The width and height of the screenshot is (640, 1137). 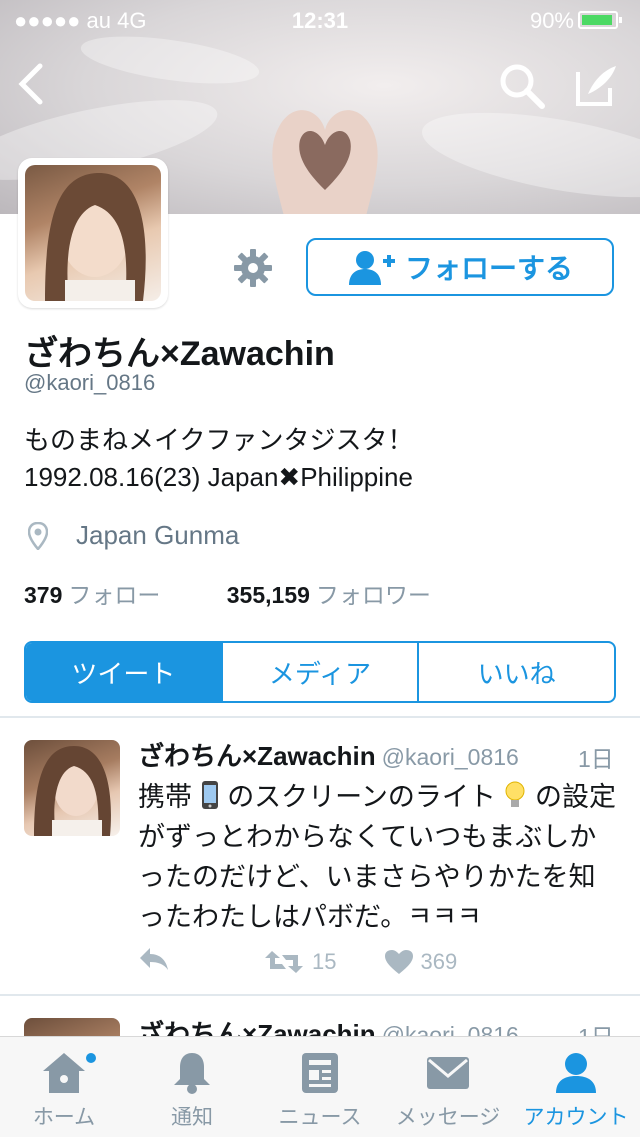 What do you see at coordinates (448, 1073) in the screenshot?
I see `envelope-icon` at bounding box center [448, 1073].